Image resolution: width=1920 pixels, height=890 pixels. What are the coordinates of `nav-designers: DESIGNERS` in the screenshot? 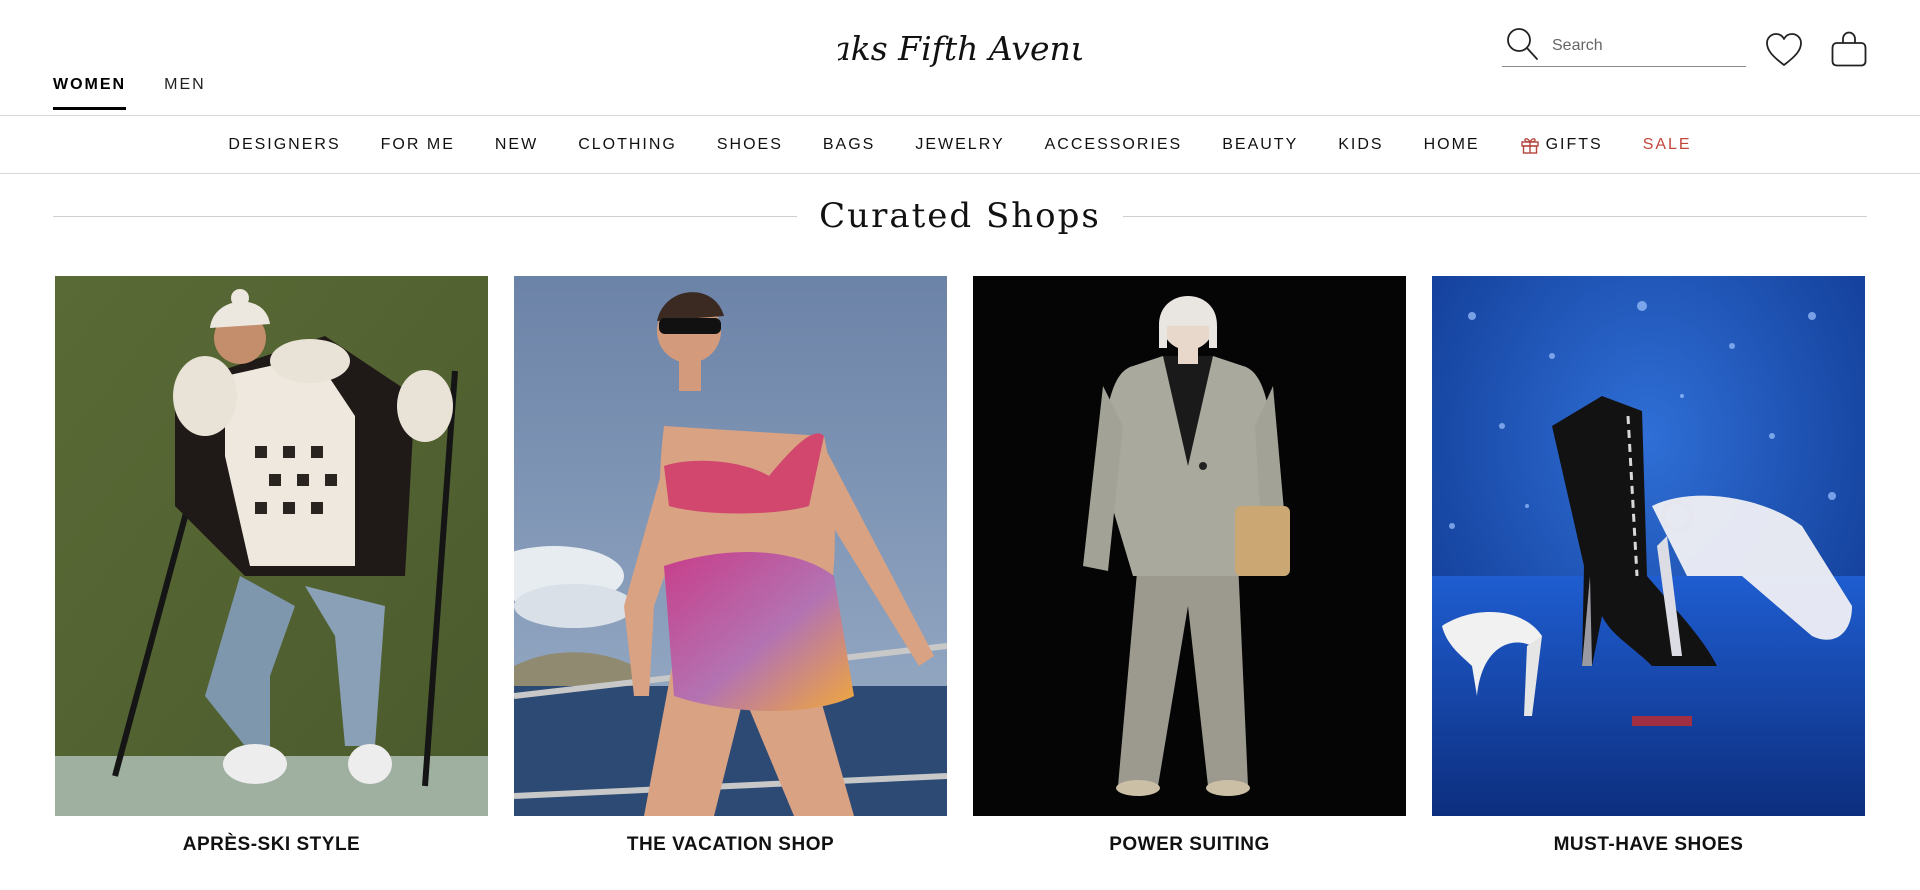 It's located at (284, 145).